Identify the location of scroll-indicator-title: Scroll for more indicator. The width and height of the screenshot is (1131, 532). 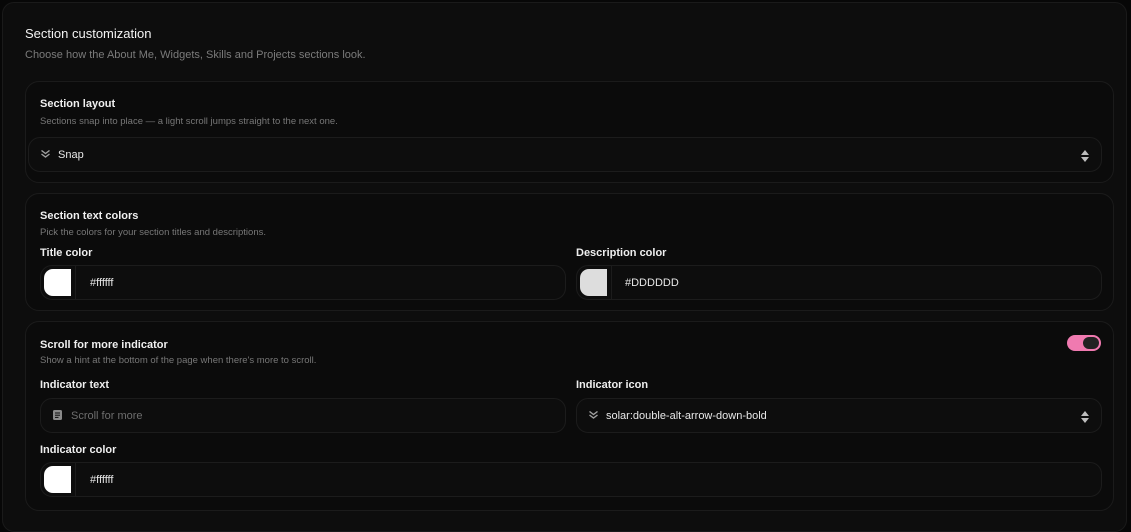
(104, 345).